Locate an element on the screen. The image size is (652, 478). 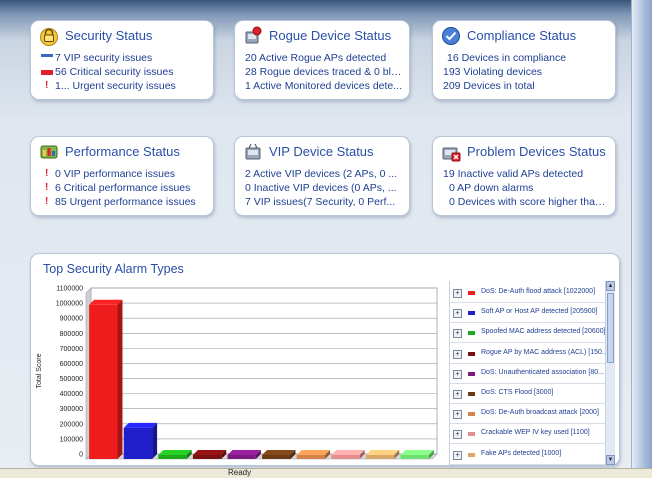
problem-line-inactive: 19 Inactive valid APs detected is located at coordinates (526, 174).